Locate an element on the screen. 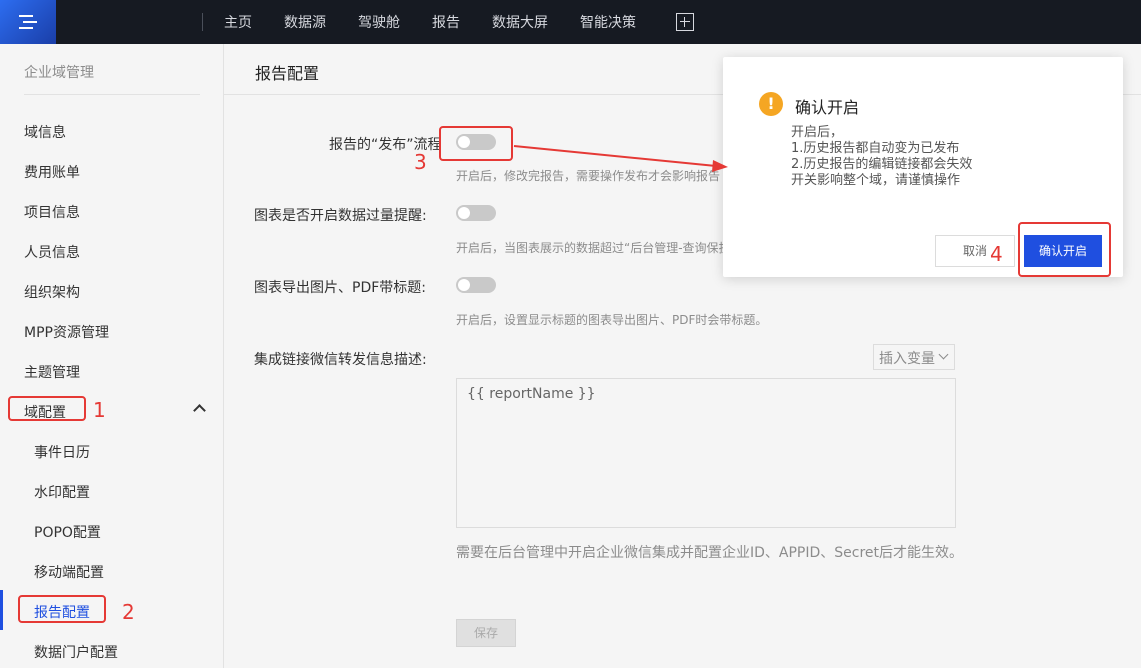 This screenshot has height=668, width=1141. sidebar-item-domain-info: 域信息 is located at coordinates (45, 132).